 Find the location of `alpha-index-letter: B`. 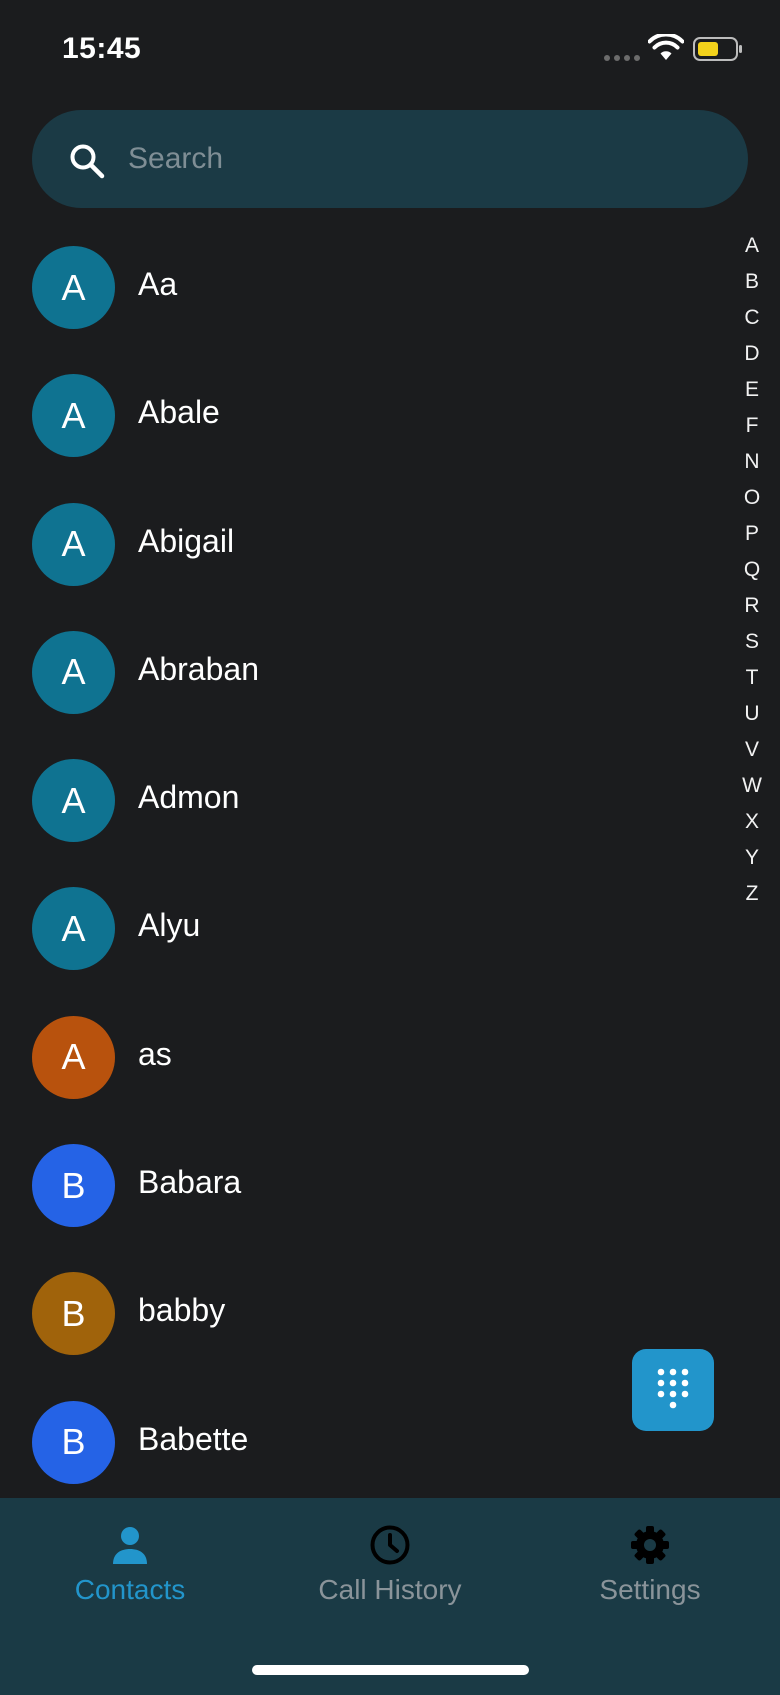

alpha-index-letter: B is located at coordinates (752, 282).